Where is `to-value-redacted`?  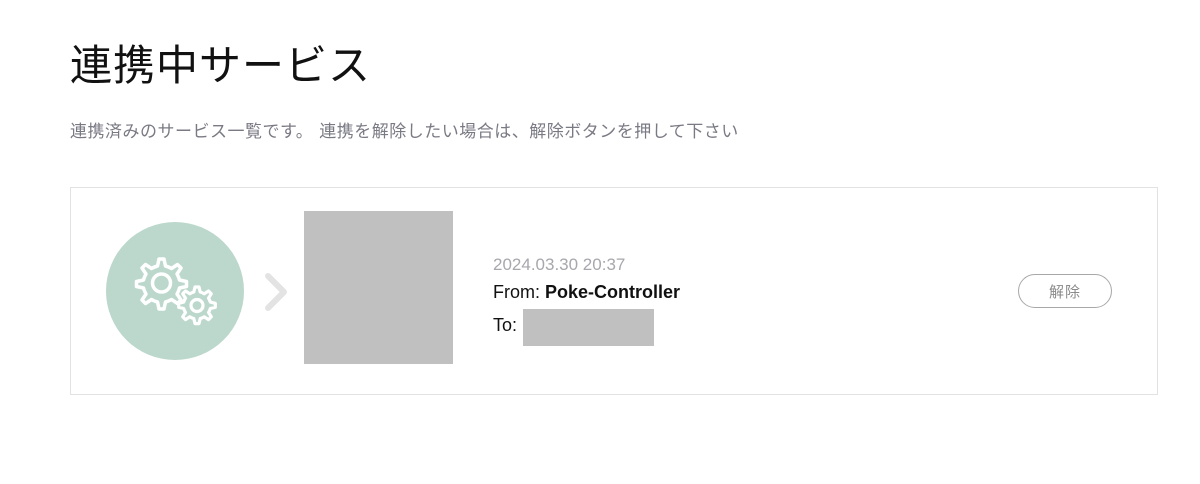 to-value-redacted is located at coordinates (589, 327).